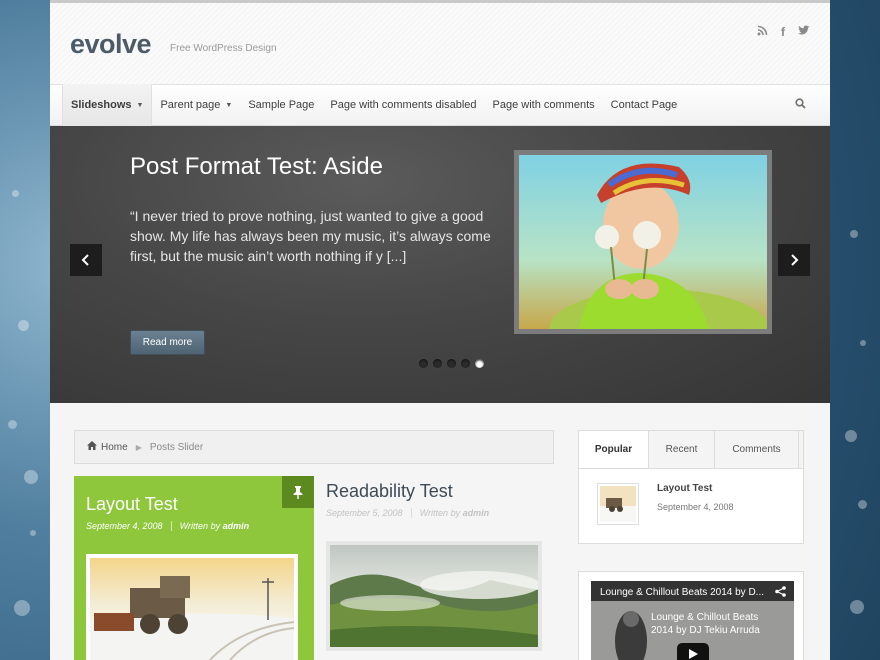 The image size is (880, 660). What do you see at coordinates (138, 447) in the screenshot?
I see `chevron-right-icon: ▶` at bounding box center [138, 447].